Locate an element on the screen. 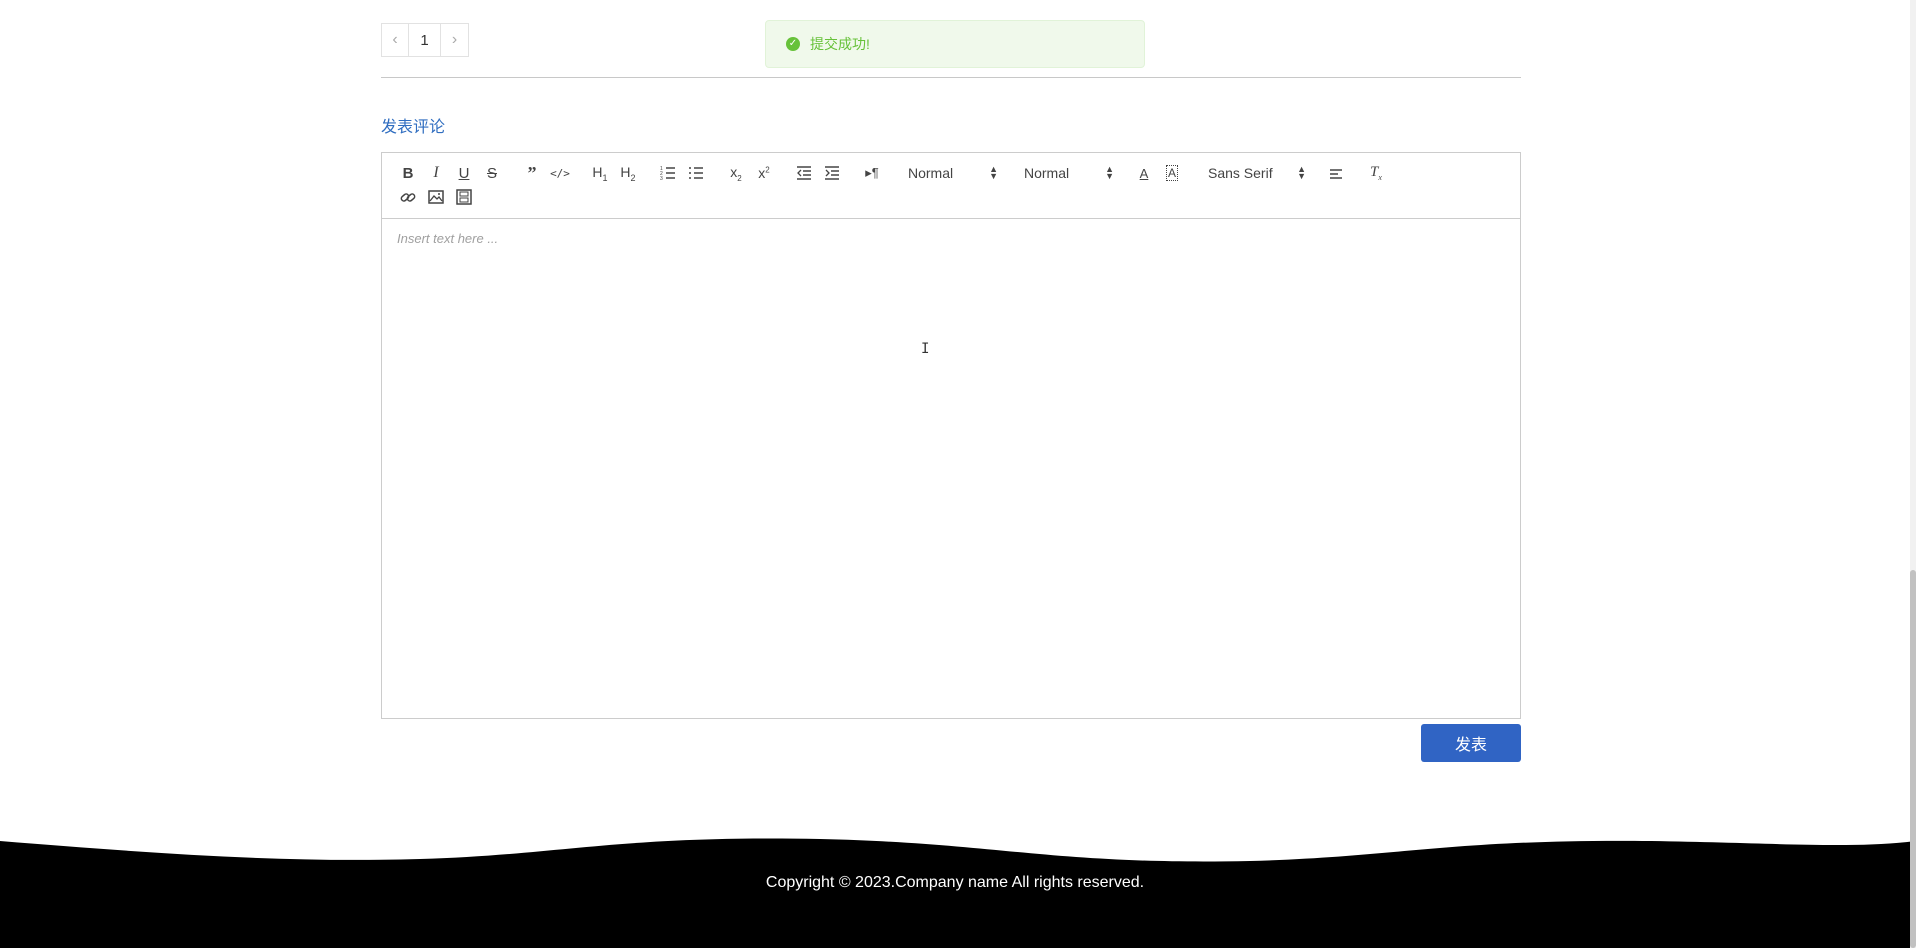 Image resolution: width=1916 pixels, height=948 pixels. blockquote-icon: ” is located at coordinates (532, 173).